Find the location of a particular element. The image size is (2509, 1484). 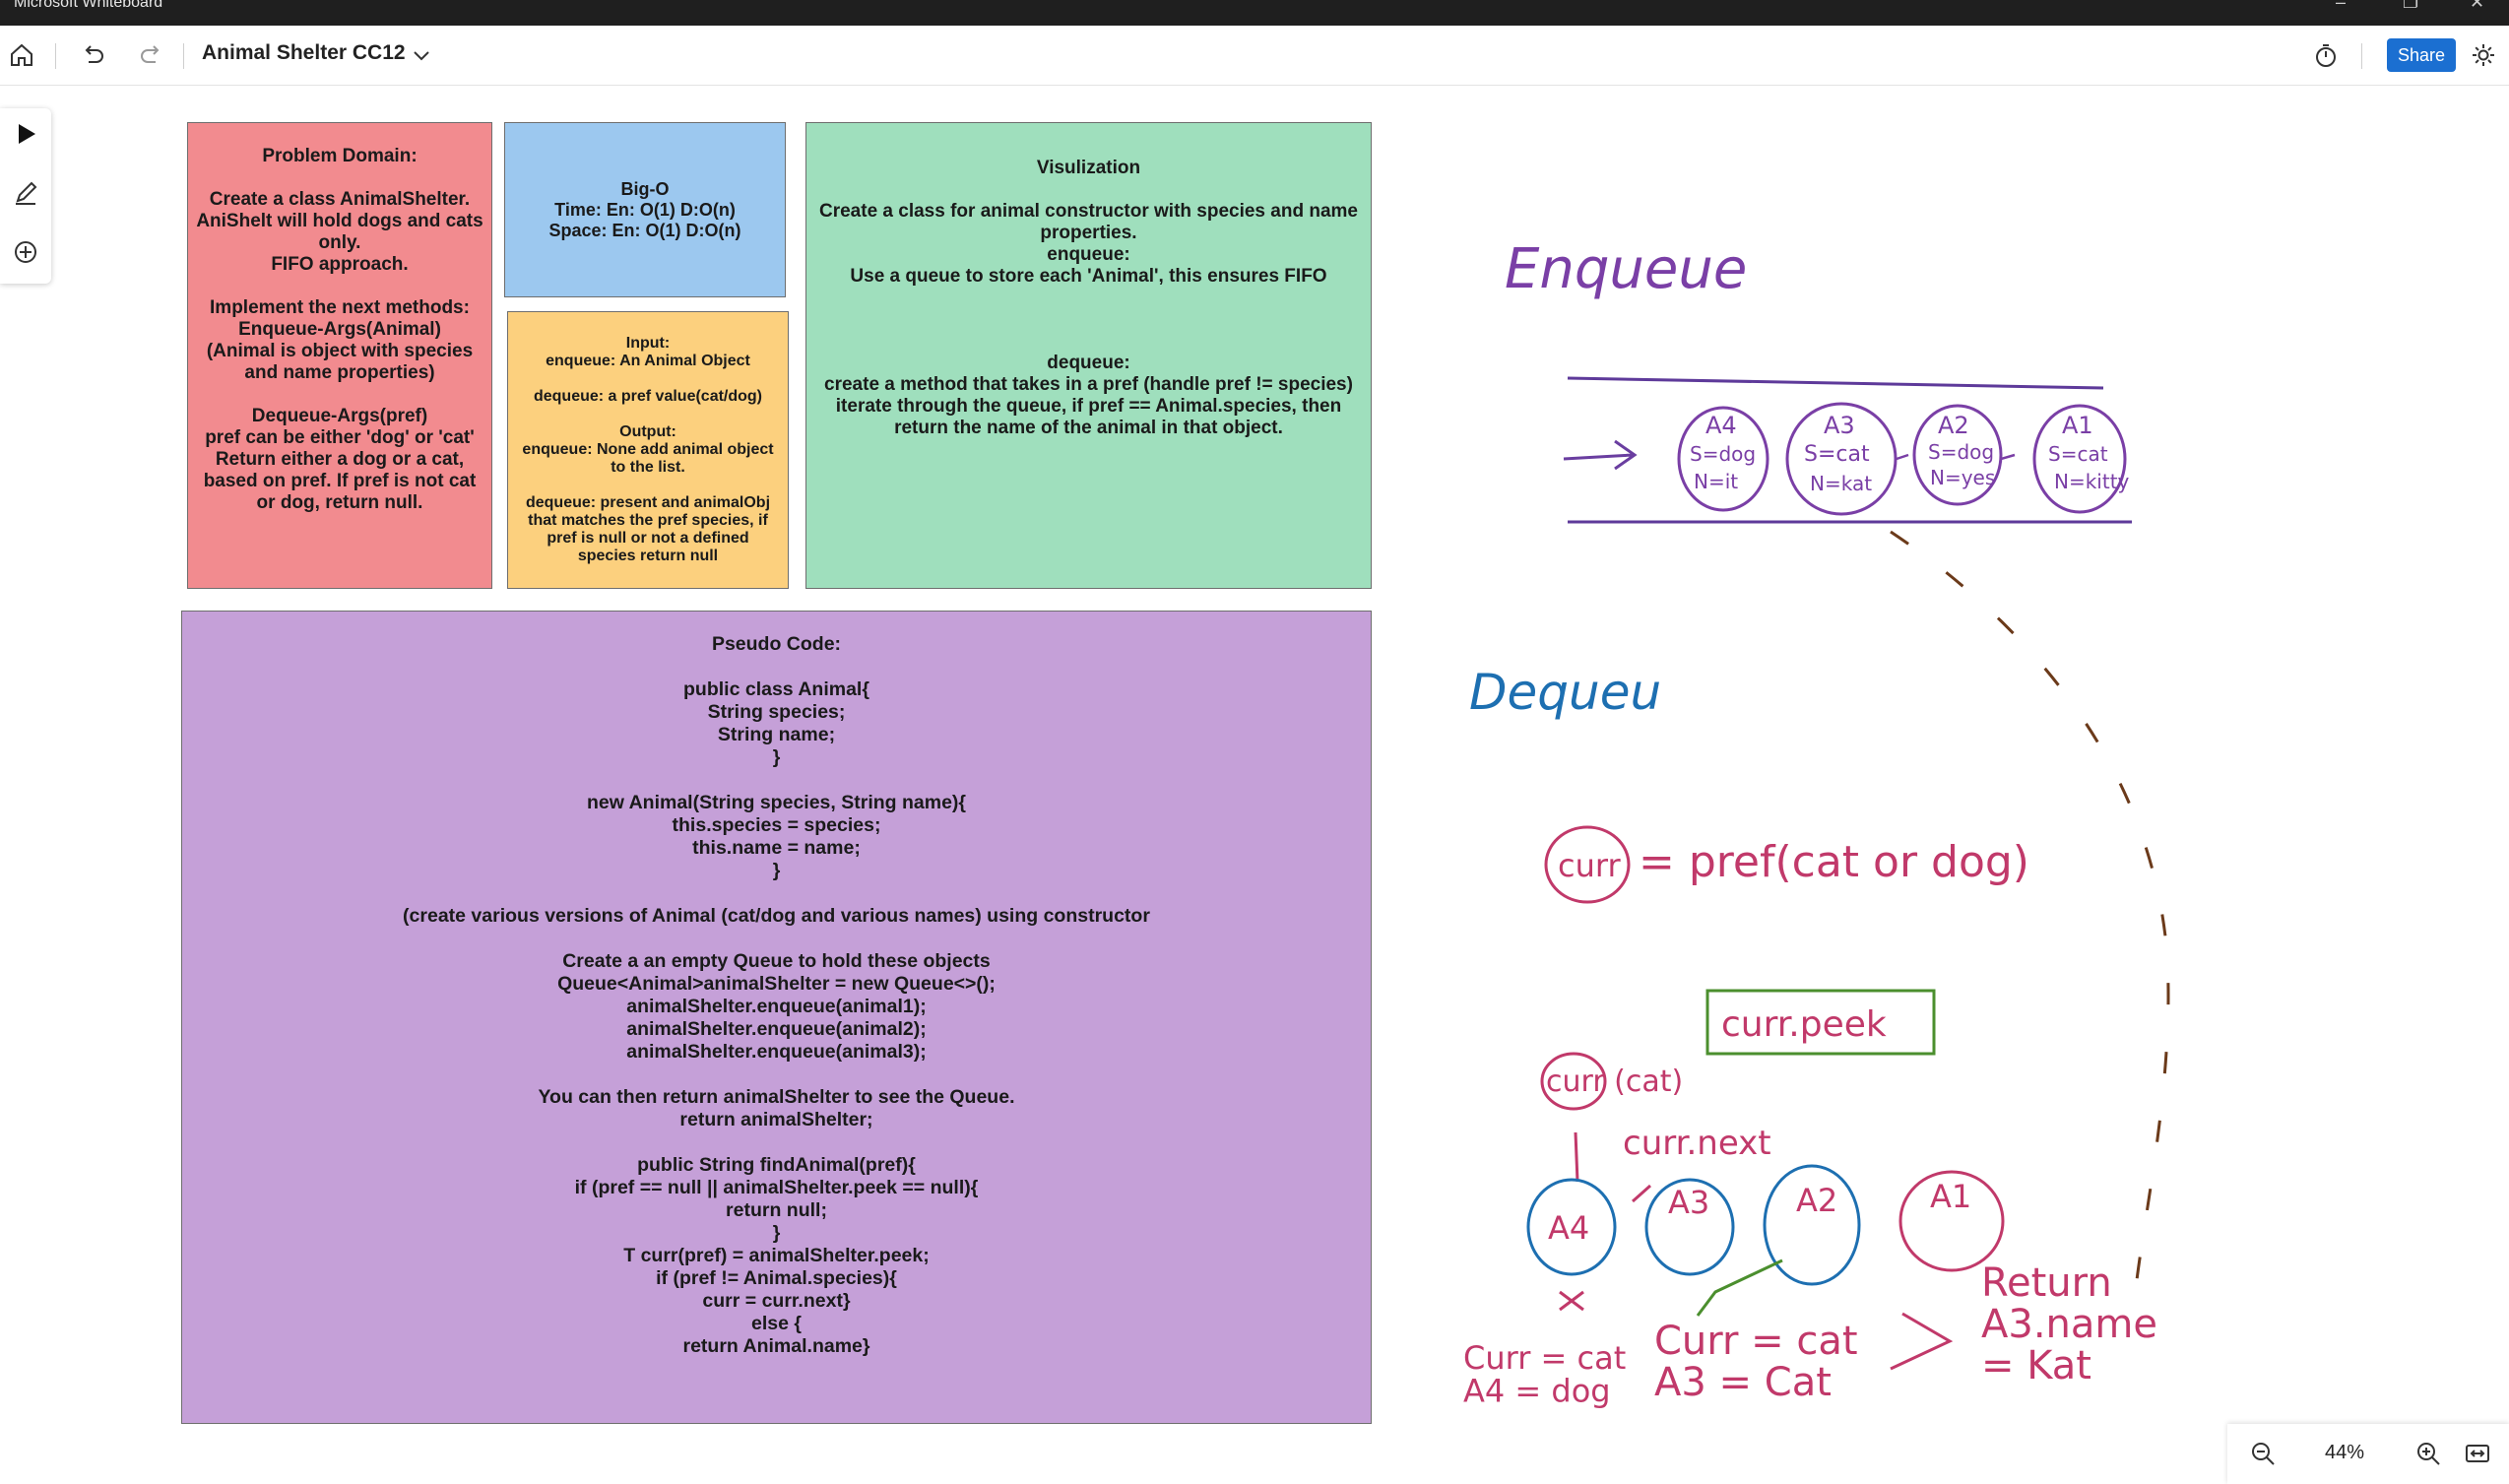

pen-icon is located at coordinates (25, 193).